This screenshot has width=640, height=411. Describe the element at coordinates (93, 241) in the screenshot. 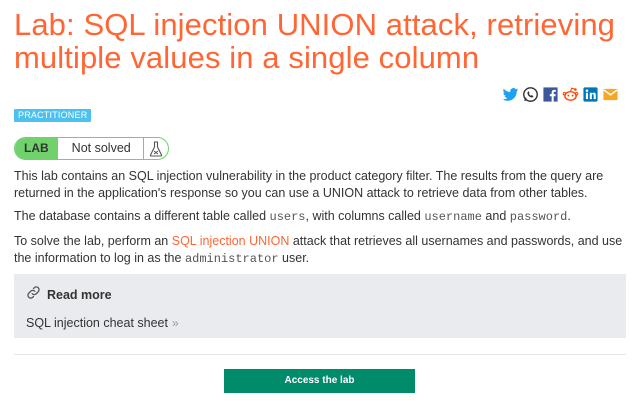

I see `text-segment: To solve the lab, perform an` at that location.